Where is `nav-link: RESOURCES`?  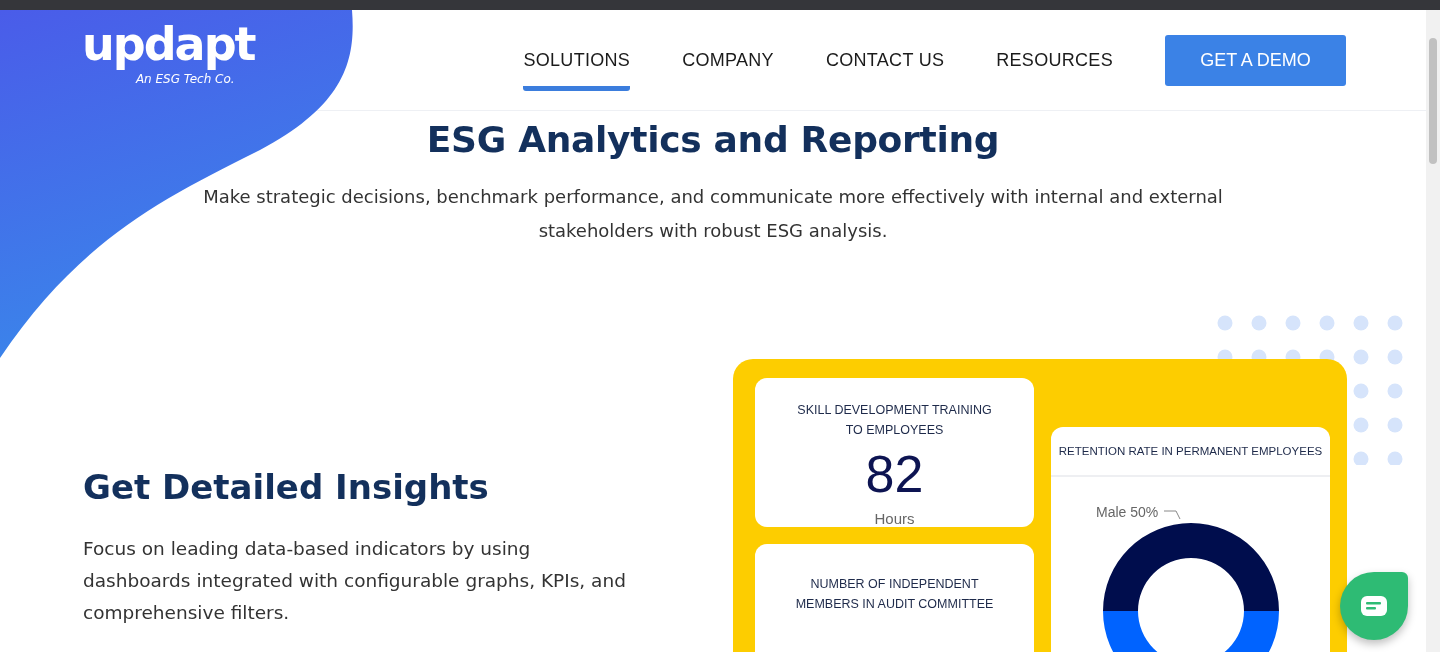
nav-link: RESOURCES is located at coordinates (1054, 60).